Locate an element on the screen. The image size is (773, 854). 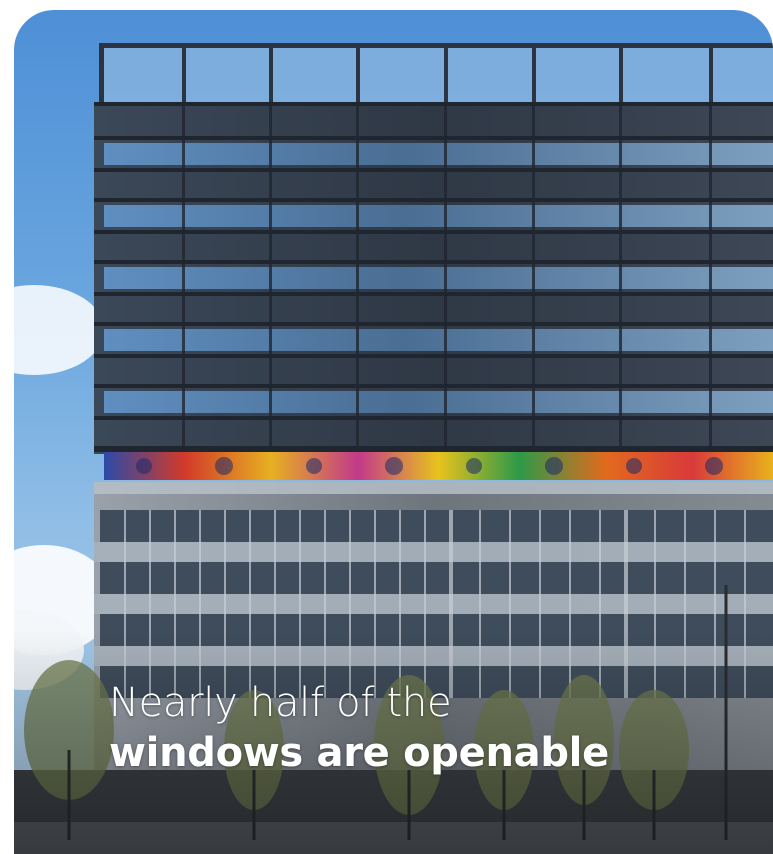
caption-line-2: windows are openable is located at coordinates (359, 753).